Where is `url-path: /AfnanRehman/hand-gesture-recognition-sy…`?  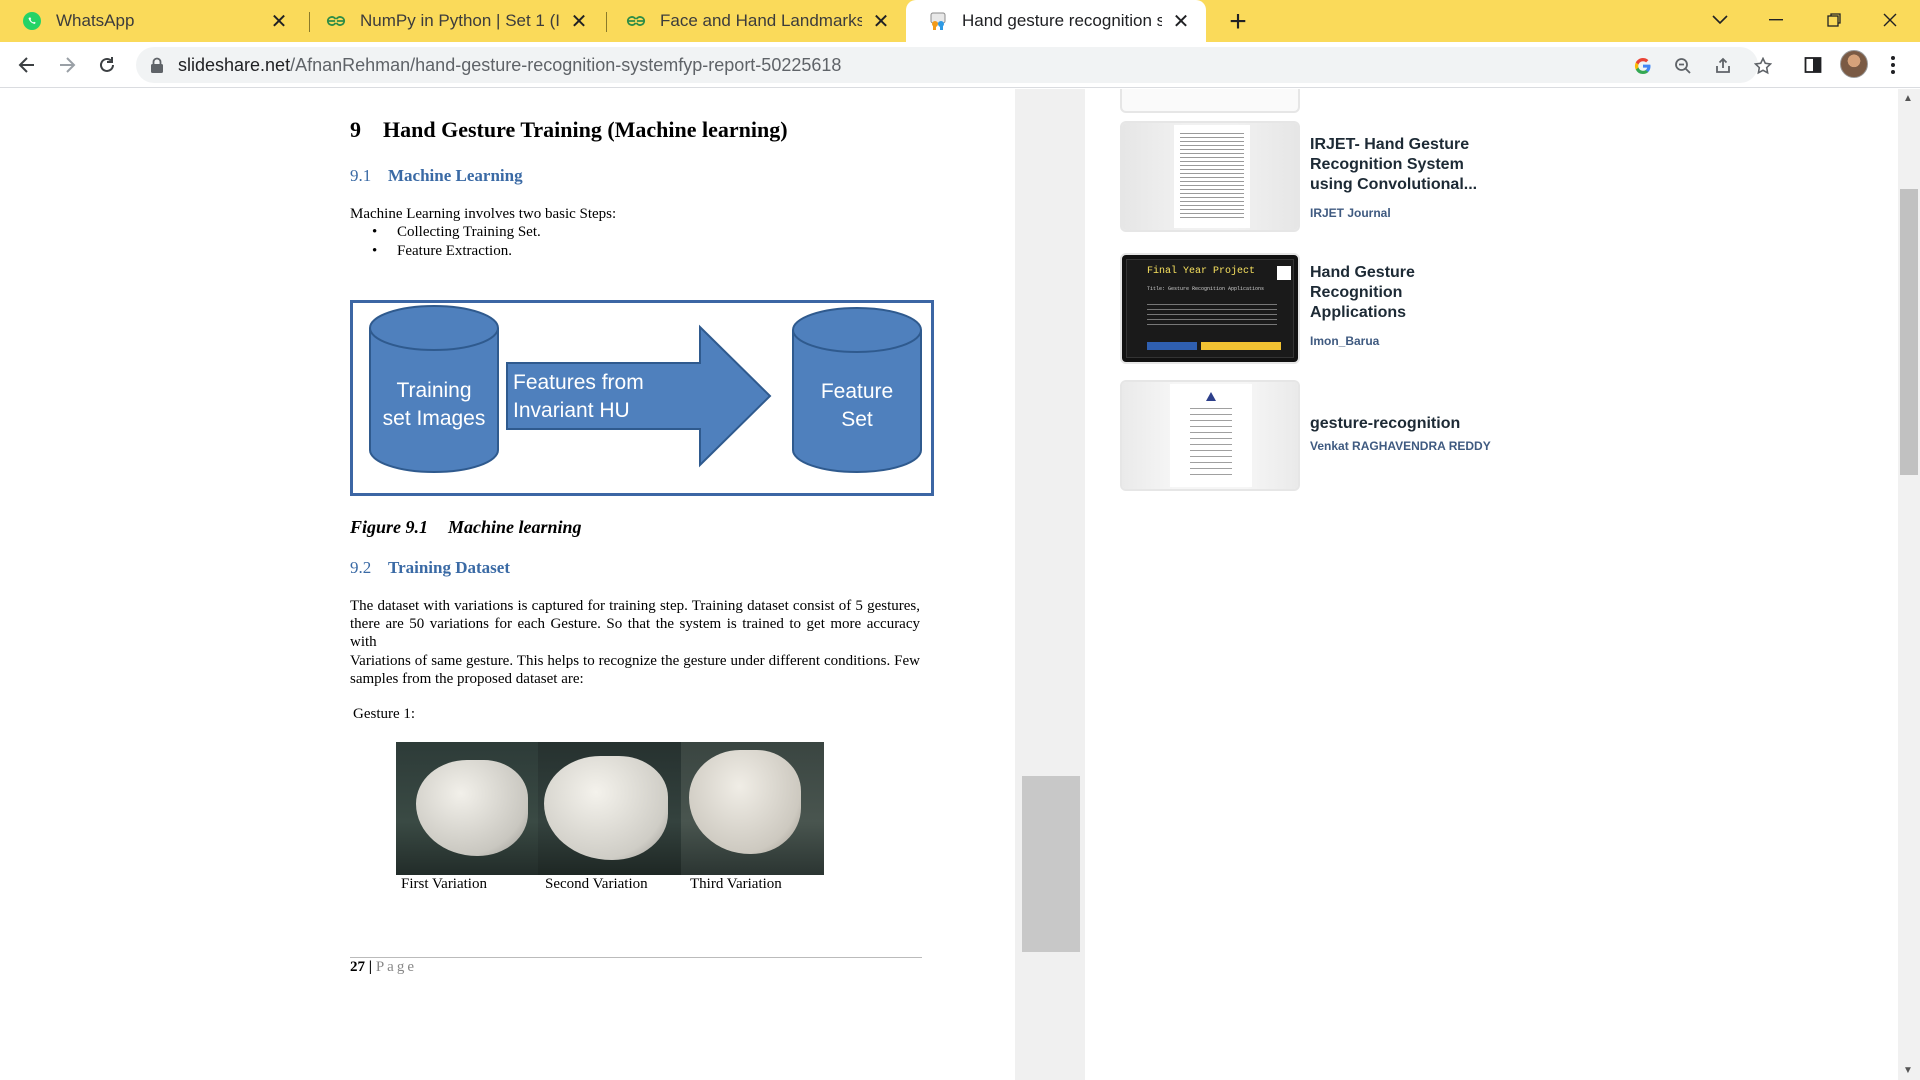
url-path: /AfnanRehman/hand-gesture-recognition-sy… is located at coordinates (566, 65).